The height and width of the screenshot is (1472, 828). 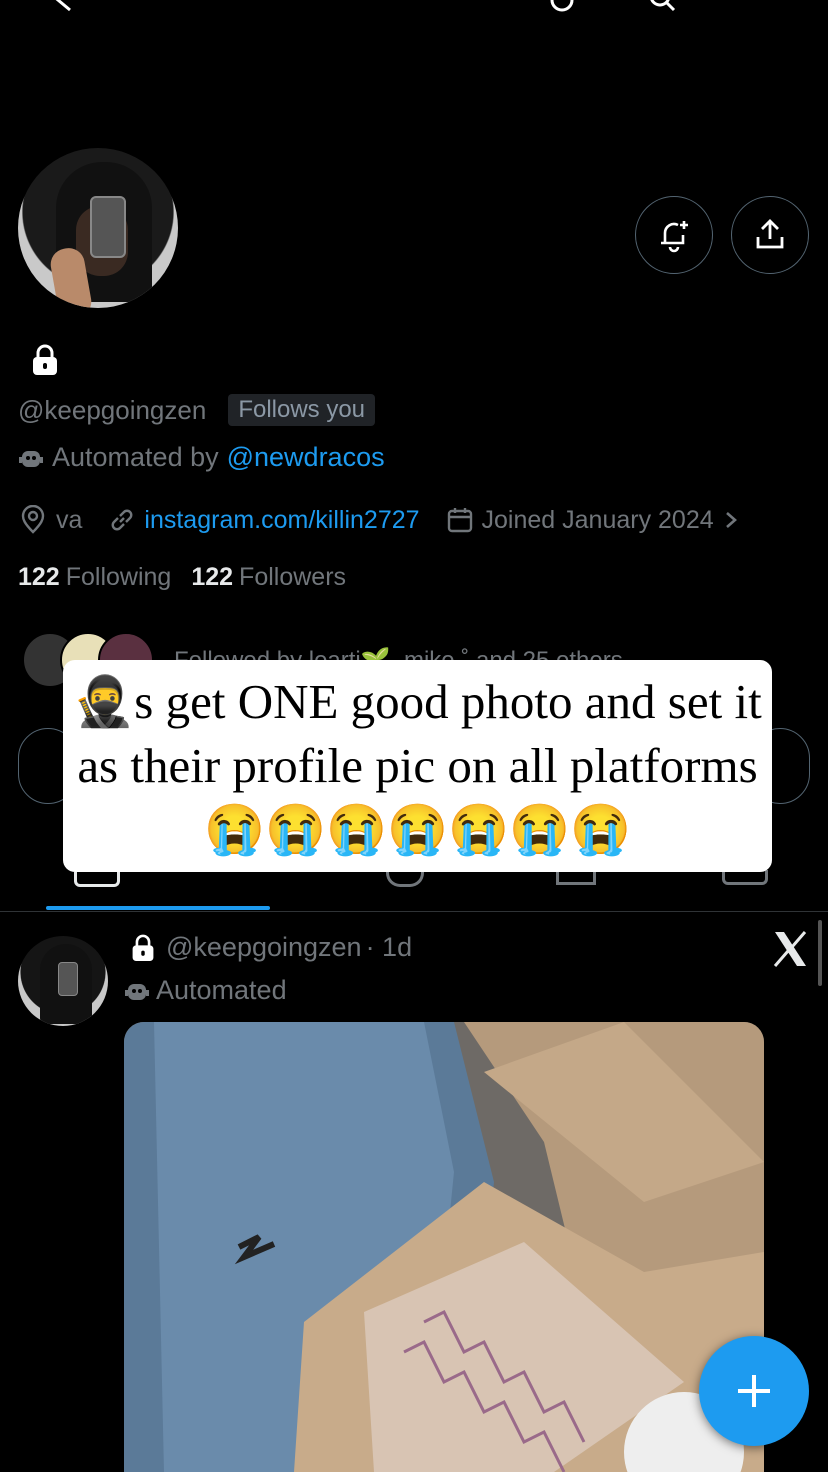 I want to click on profile-stats: 122 Following 122 Followers, so click(x=182, y=577).